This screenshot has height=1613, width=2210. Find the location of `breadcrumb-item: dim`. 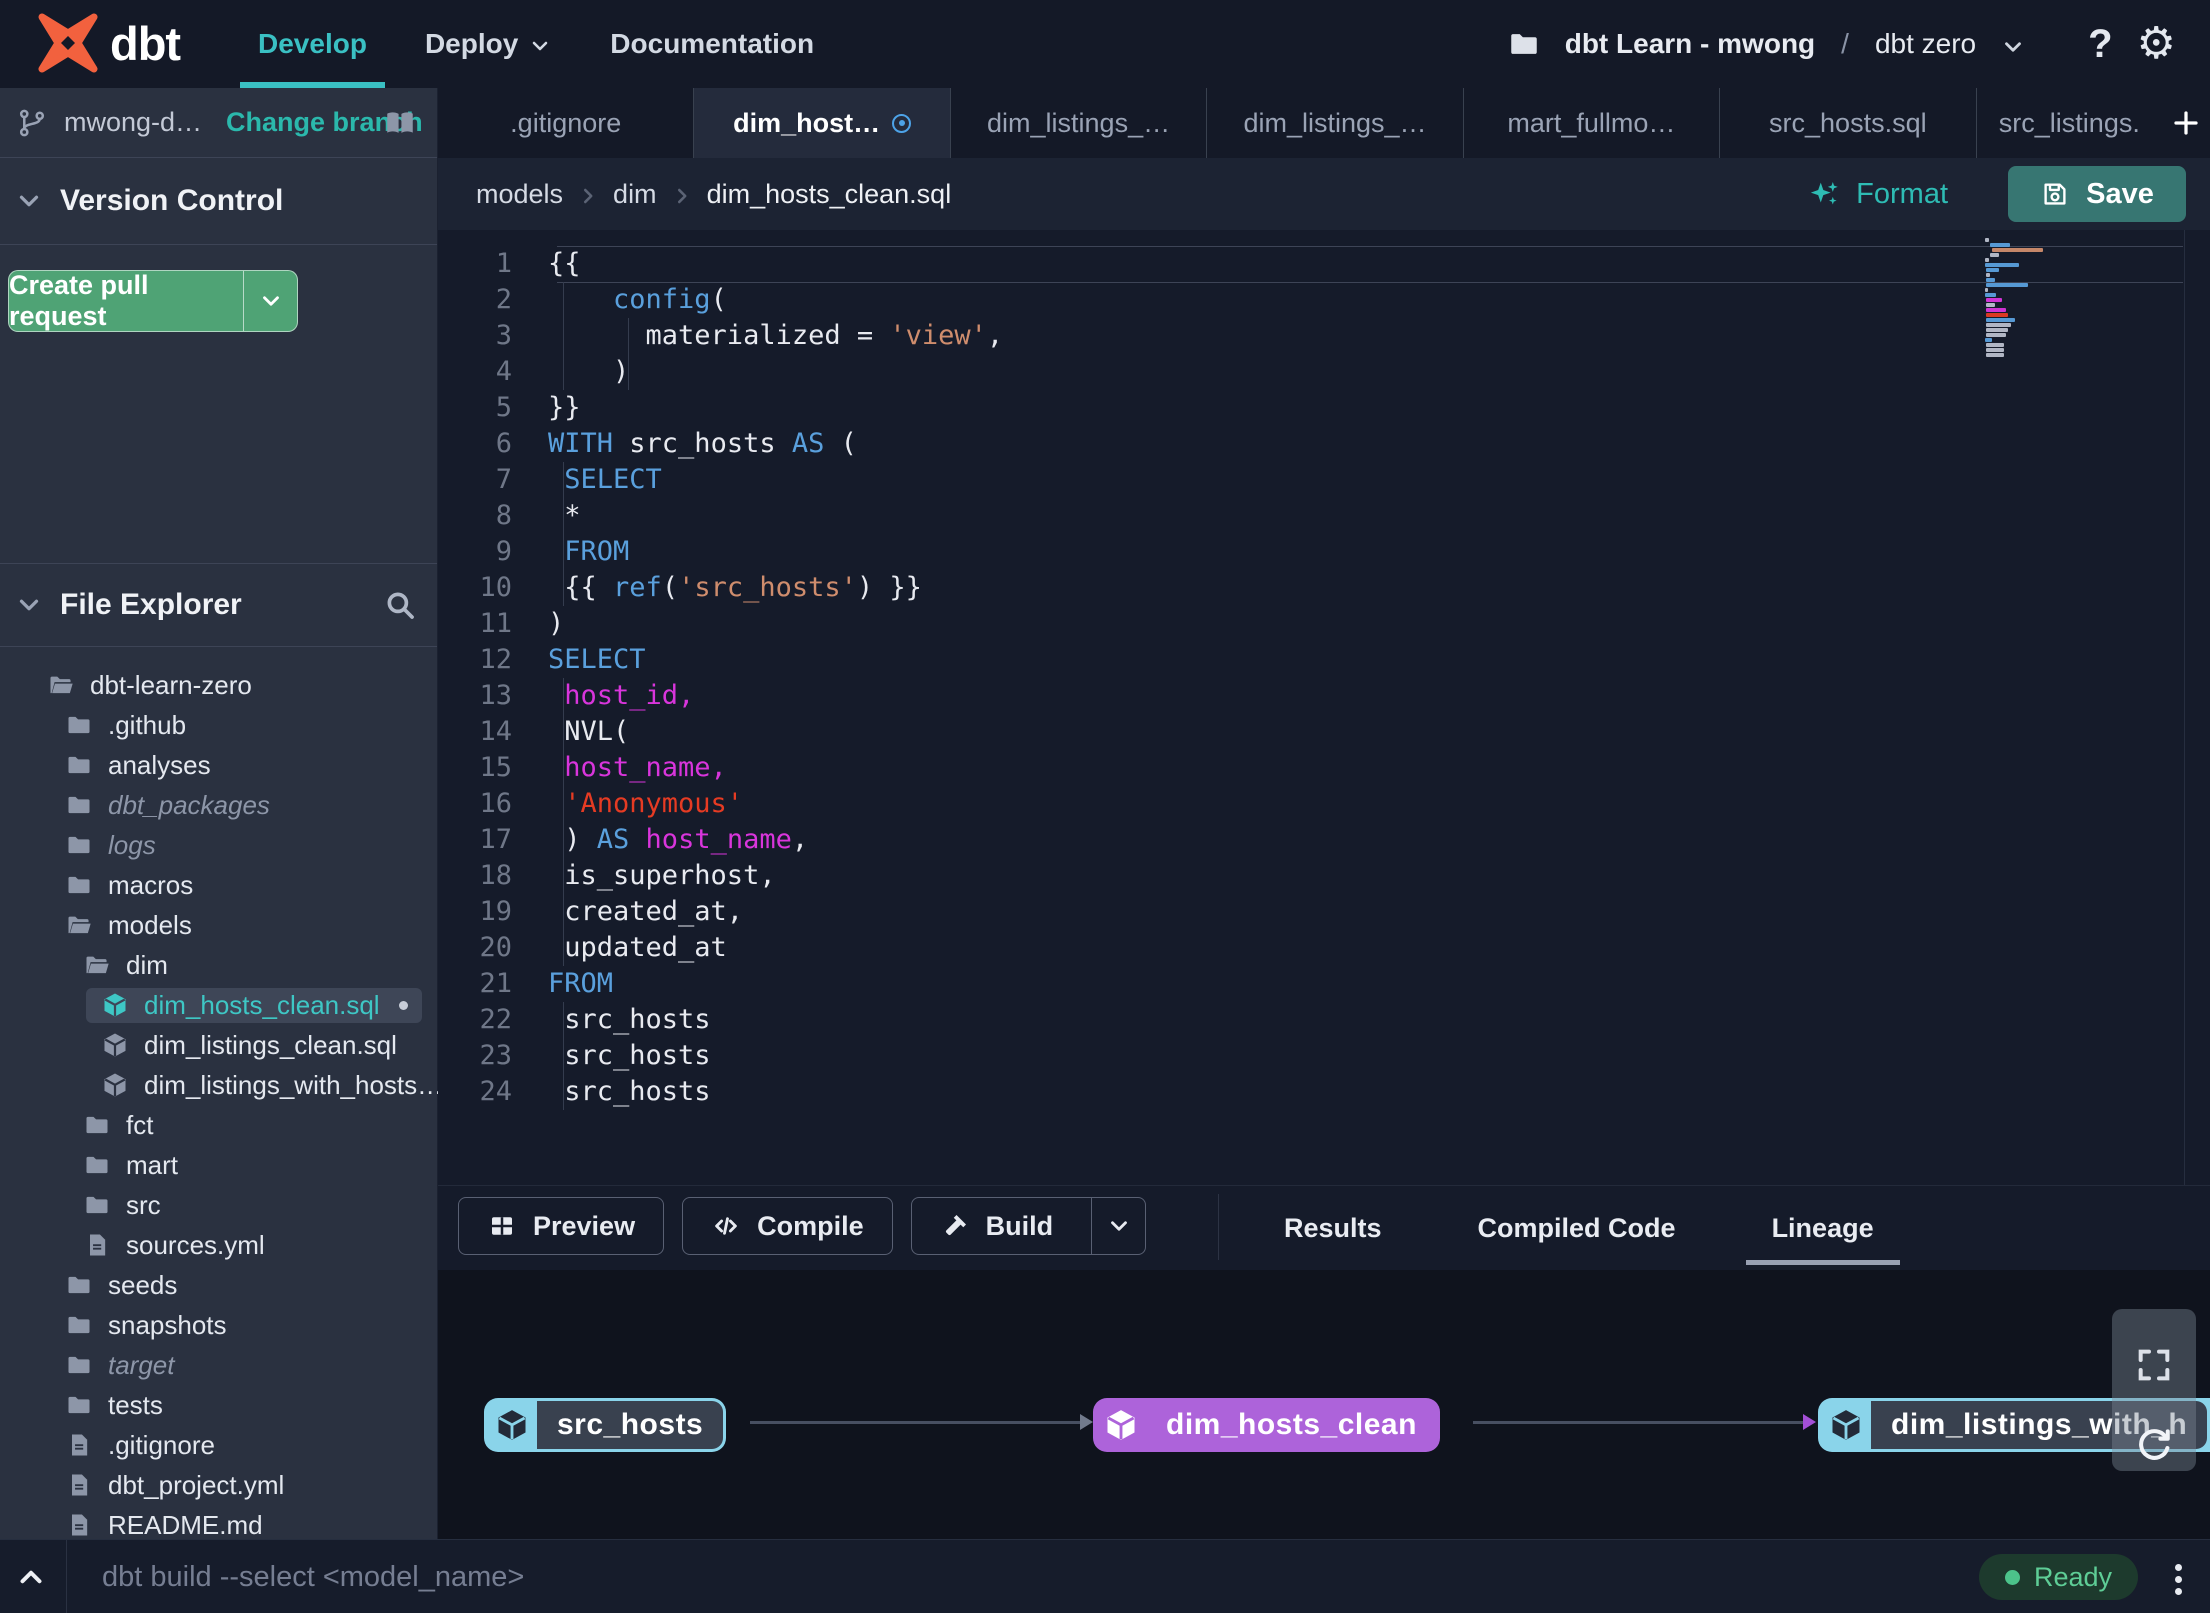

breadcrumb-item: dim is located at coordinates (635, 194).